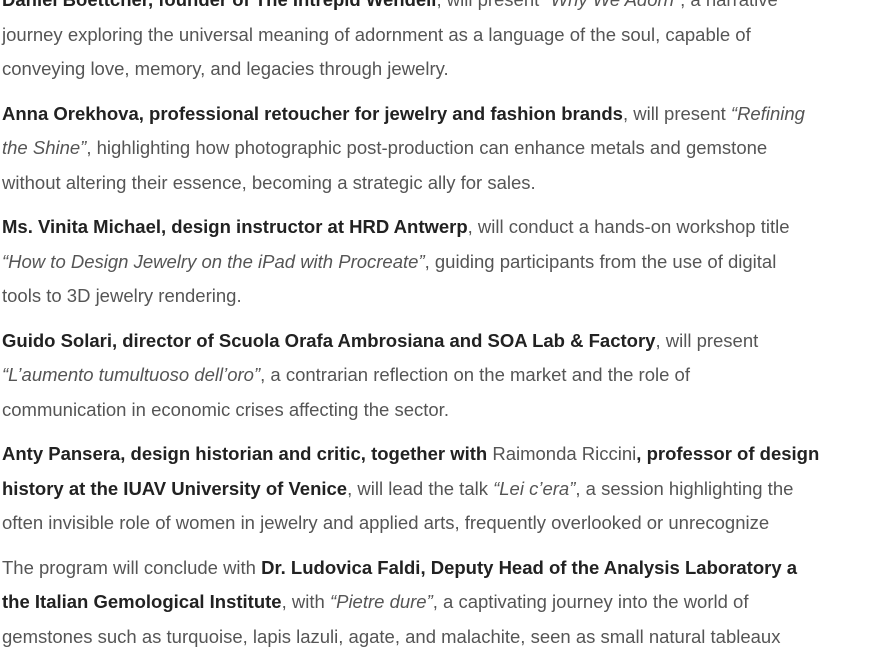 This screenshot has height=664, width=874. What do you see at coordinates (628, 226) in the screenshot?
I see `body-text: , will conduct a hands-on workshop title` at bounding box center [628, 226].